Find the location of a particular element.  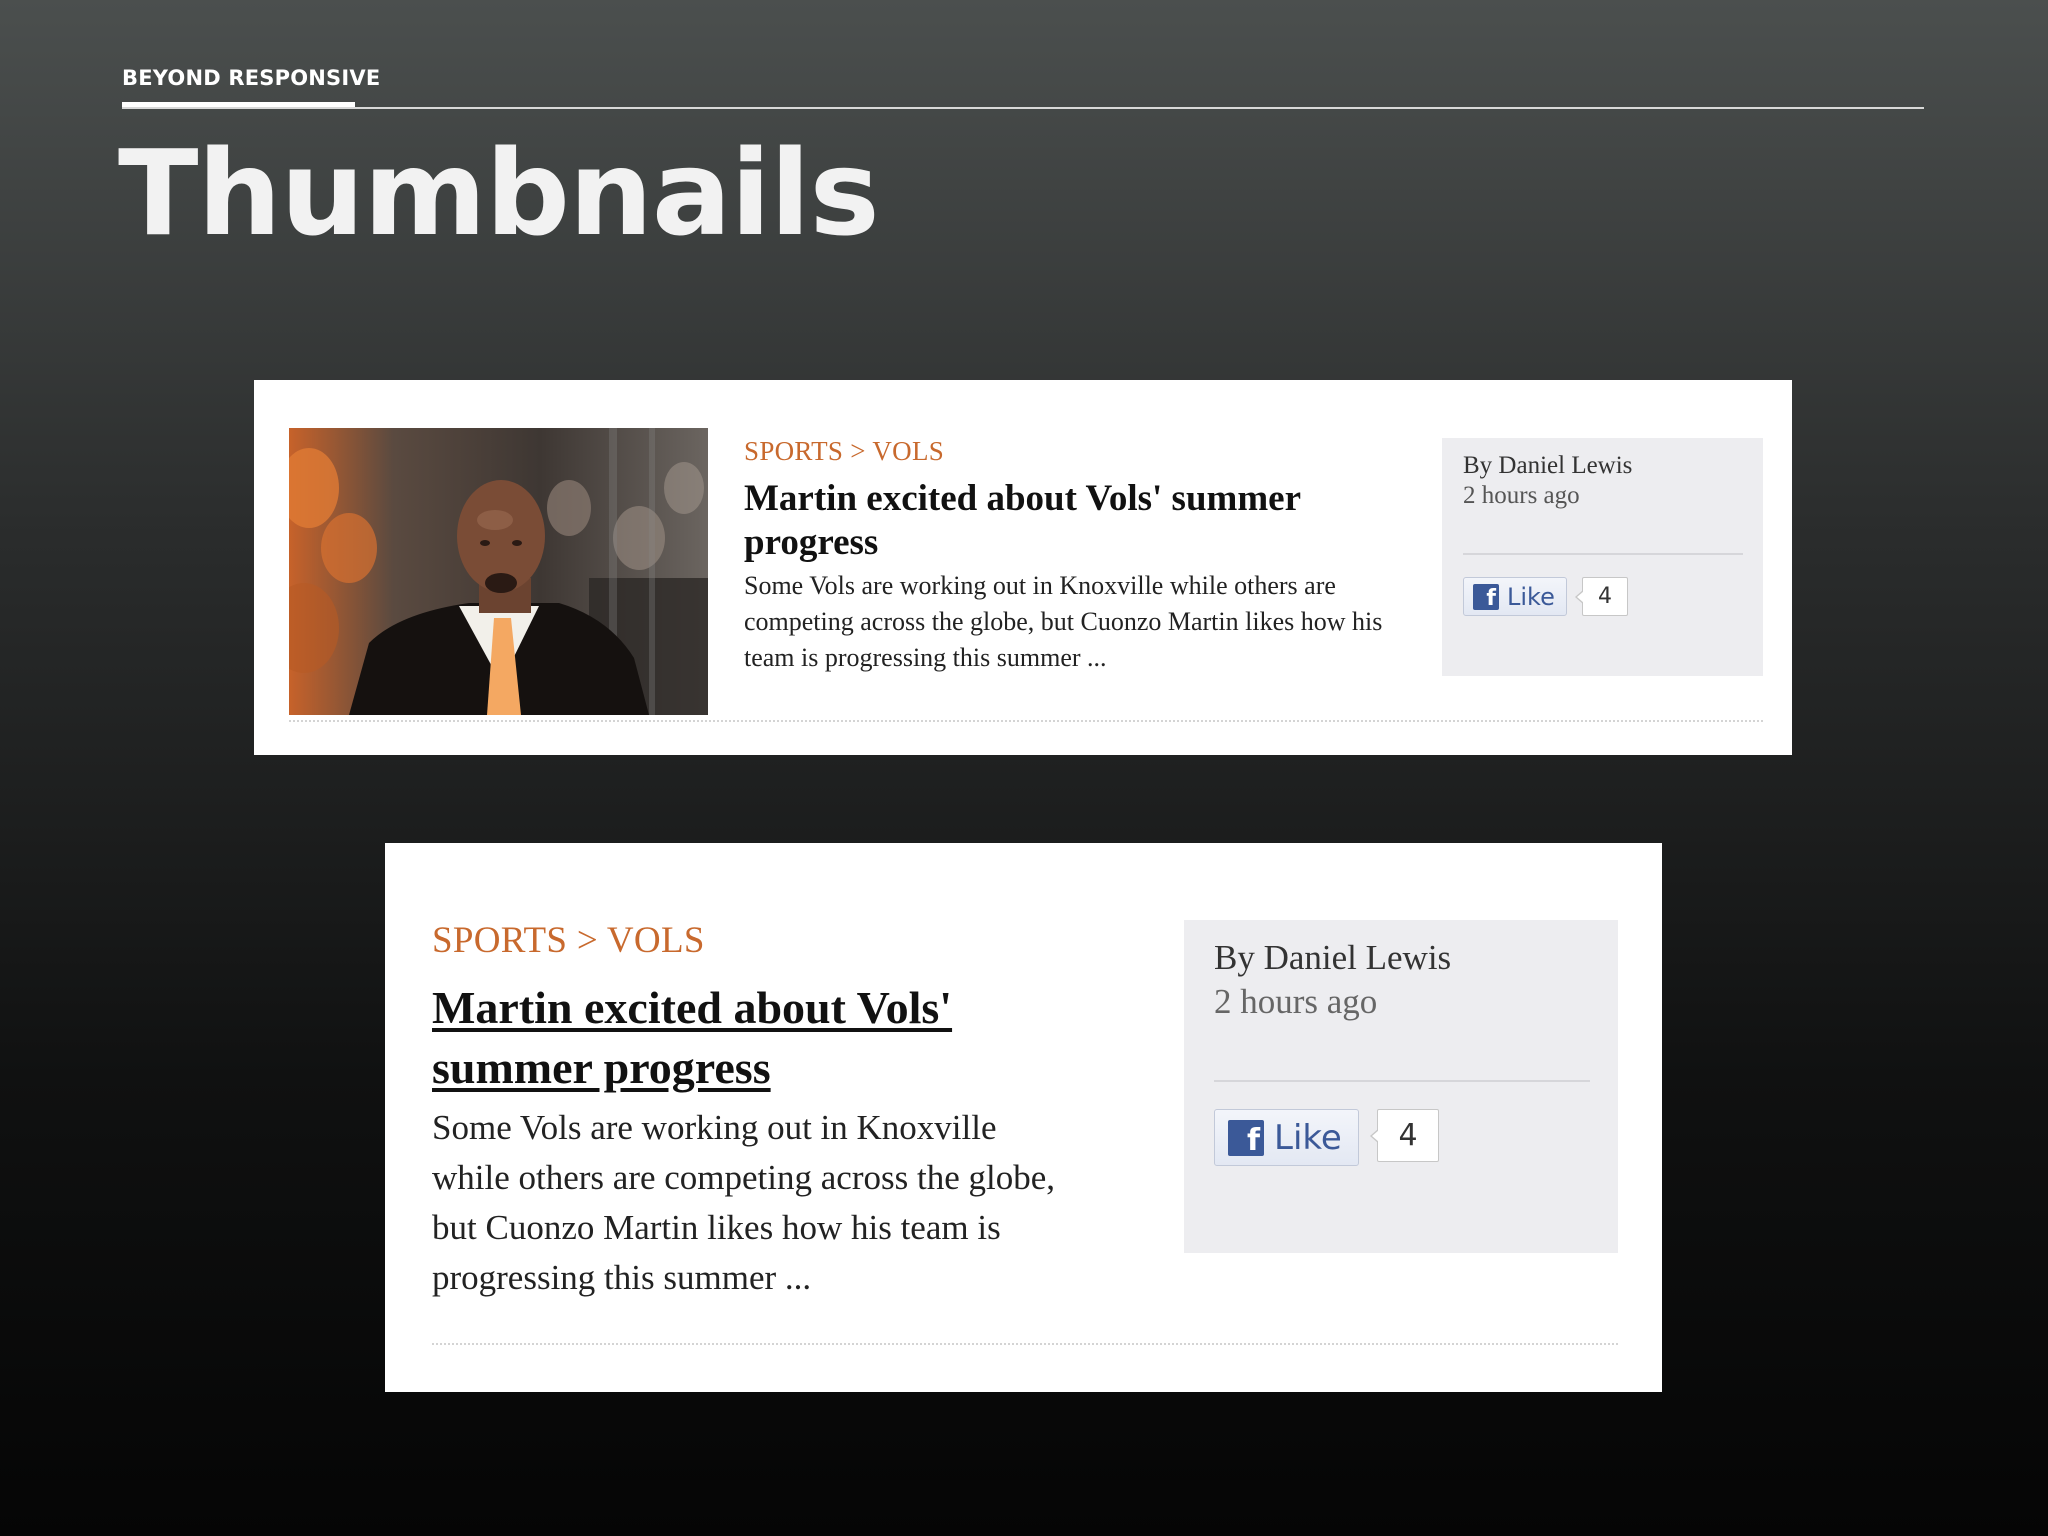

slide-title: Thumbnails is located at coordinates (499, 193).